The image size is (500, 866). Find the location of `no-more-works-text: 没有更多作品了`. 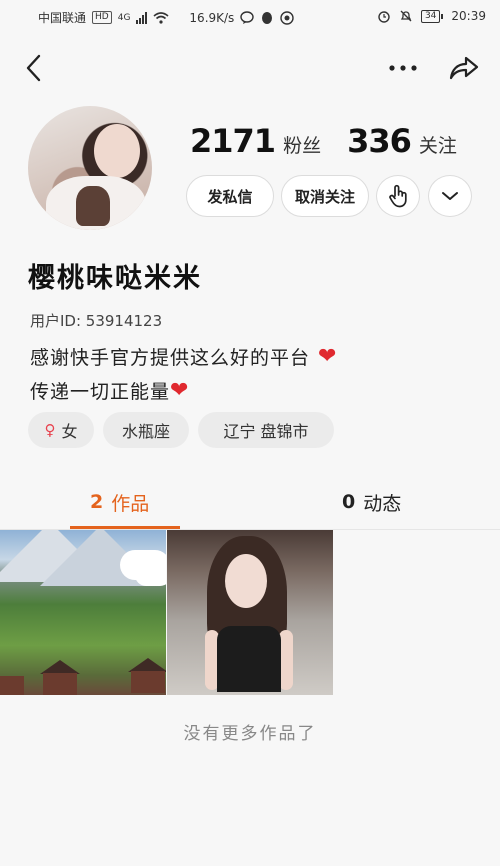

no-more-works-text: 没有更多作品了 is located at coordinates (250, 734).